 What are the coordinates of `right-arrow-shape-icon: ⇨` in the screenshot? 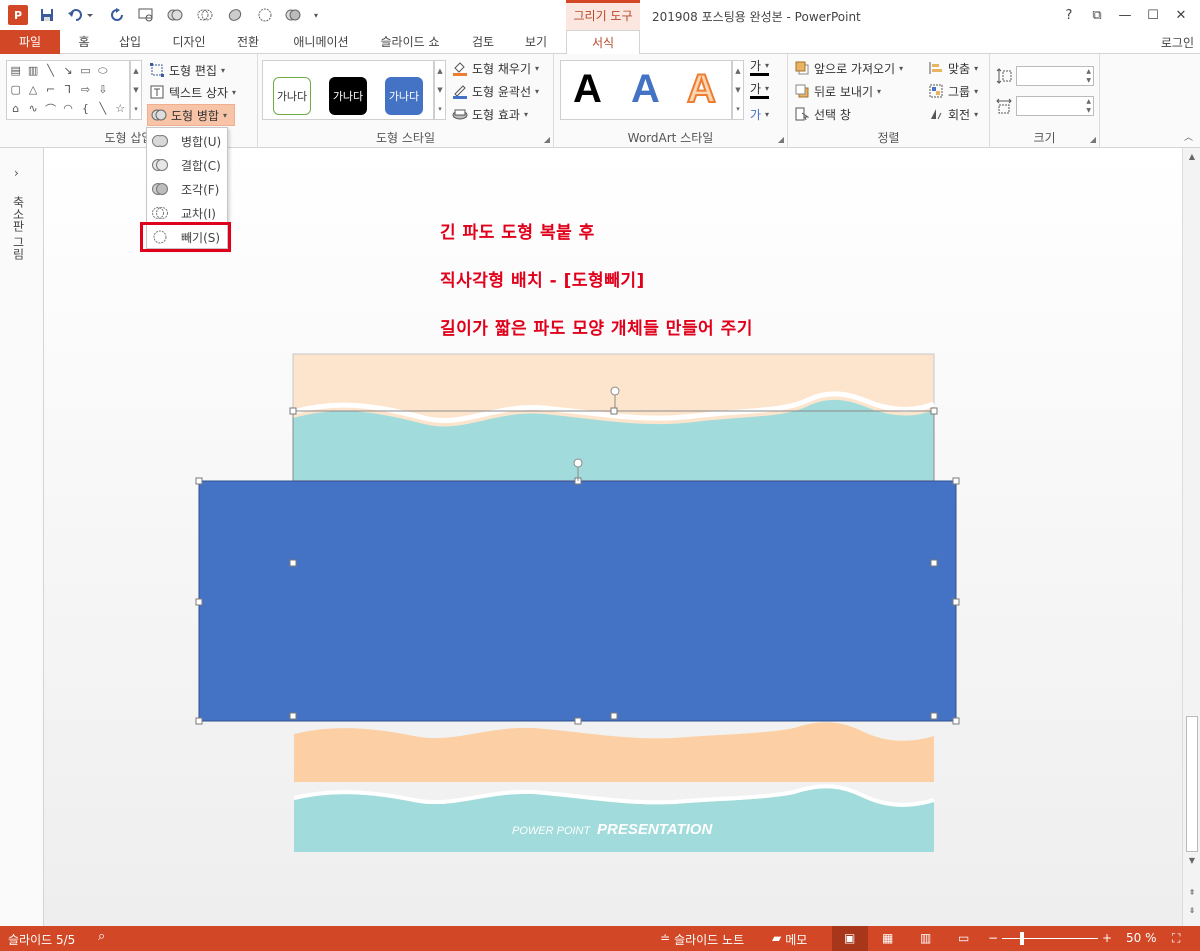 It's located at (85, 89).